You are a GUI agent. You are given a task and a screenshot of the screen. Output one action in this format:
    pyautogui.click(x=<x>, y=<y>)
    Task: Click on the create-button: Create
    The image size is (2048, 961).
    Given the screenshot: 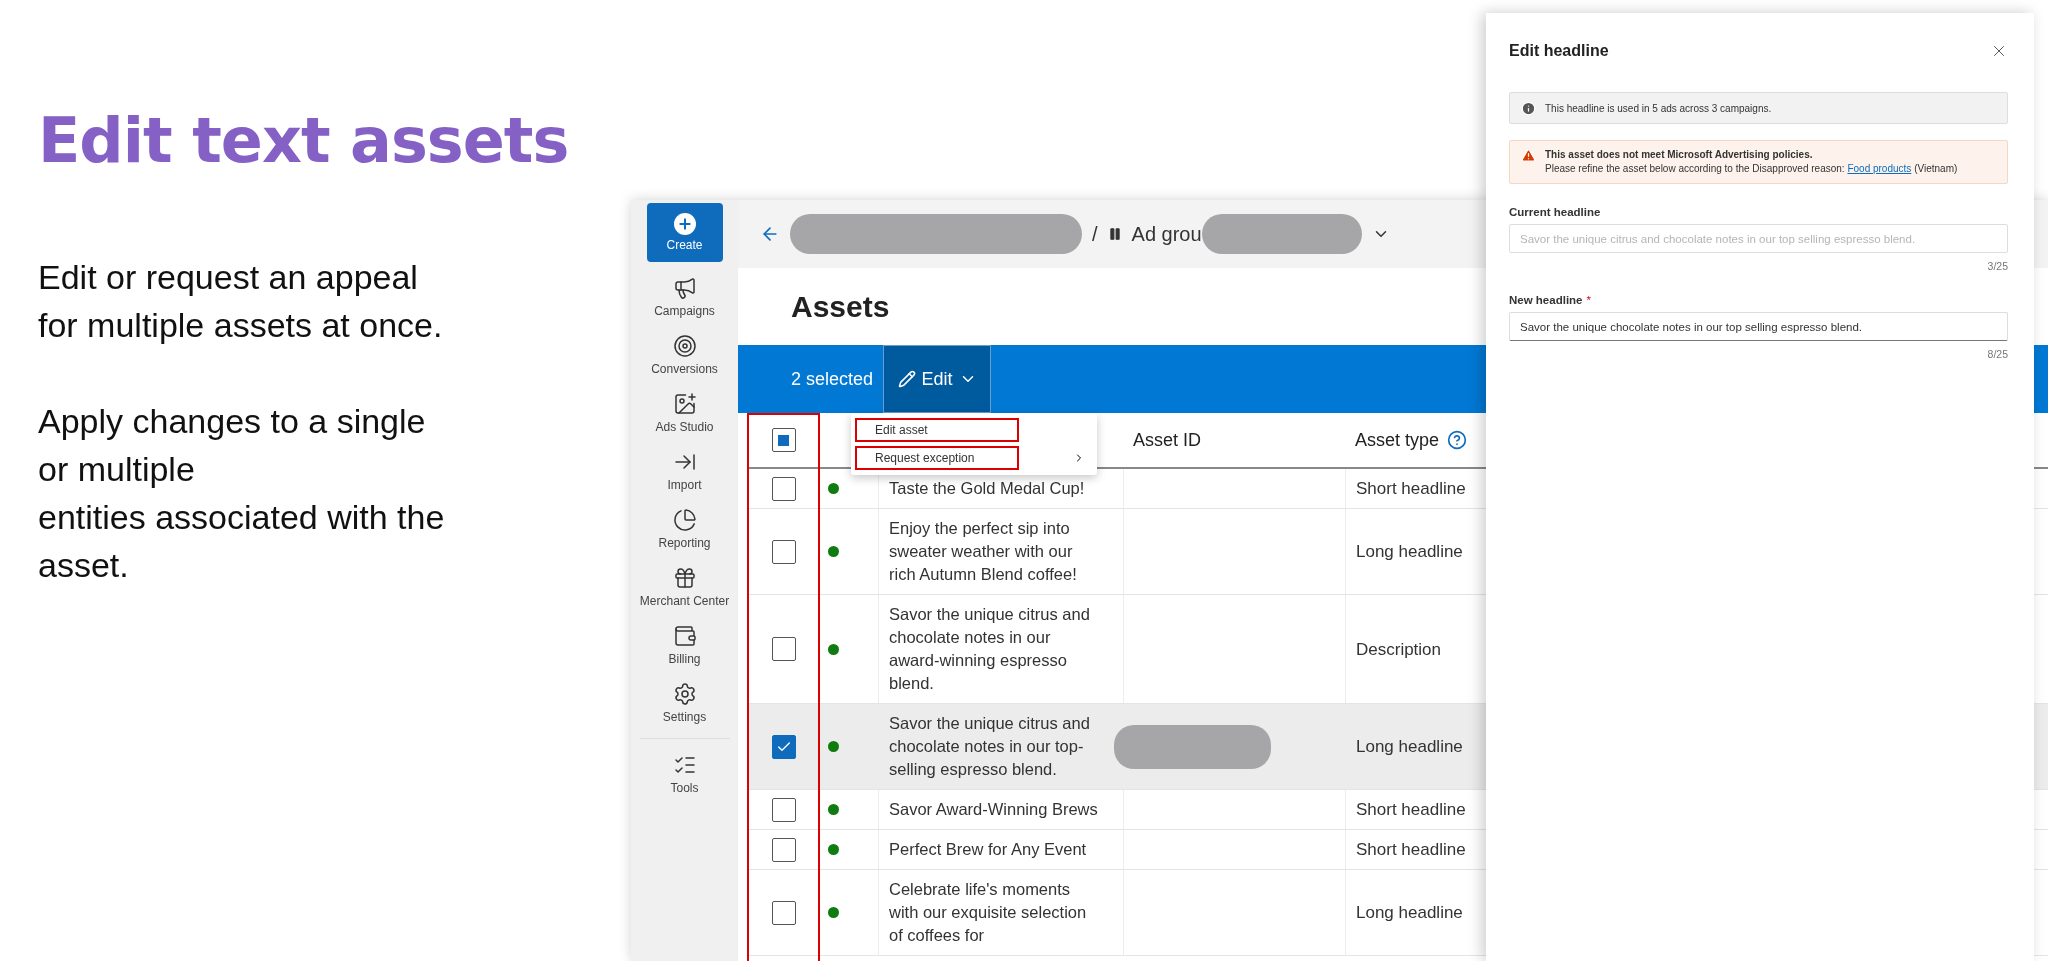 What is the action you would take?
    pyautogui.click(x=684, y=232)
    